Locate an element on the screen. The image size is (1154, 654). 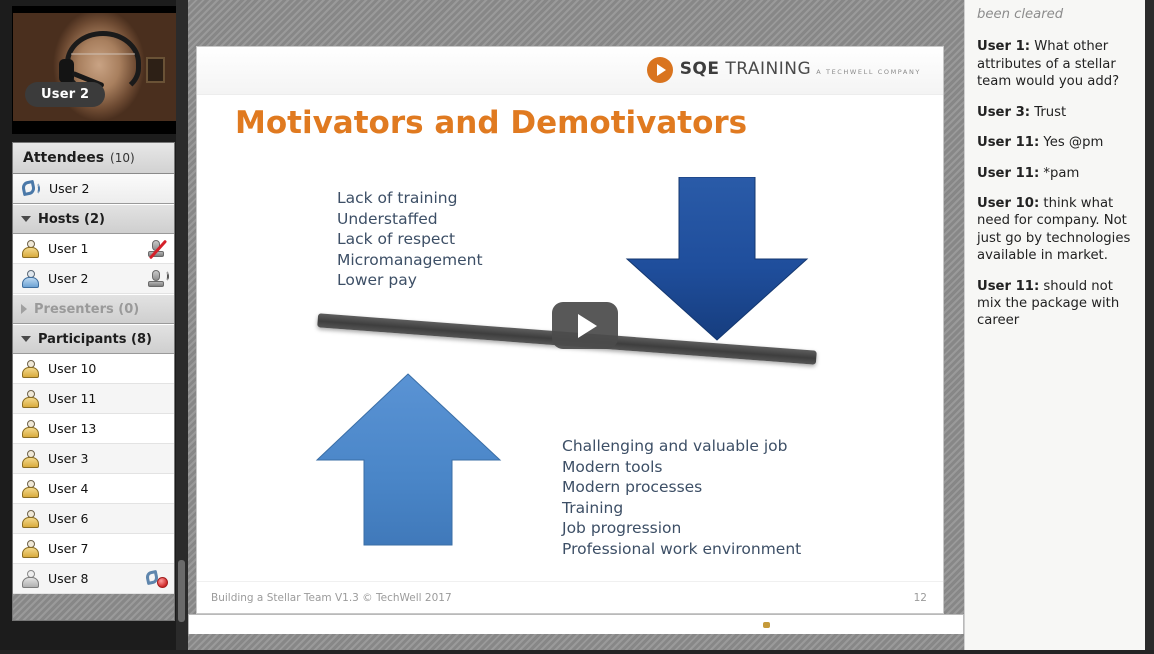
chat-message: User 3: Trust is located at coordinates (1054, 112).